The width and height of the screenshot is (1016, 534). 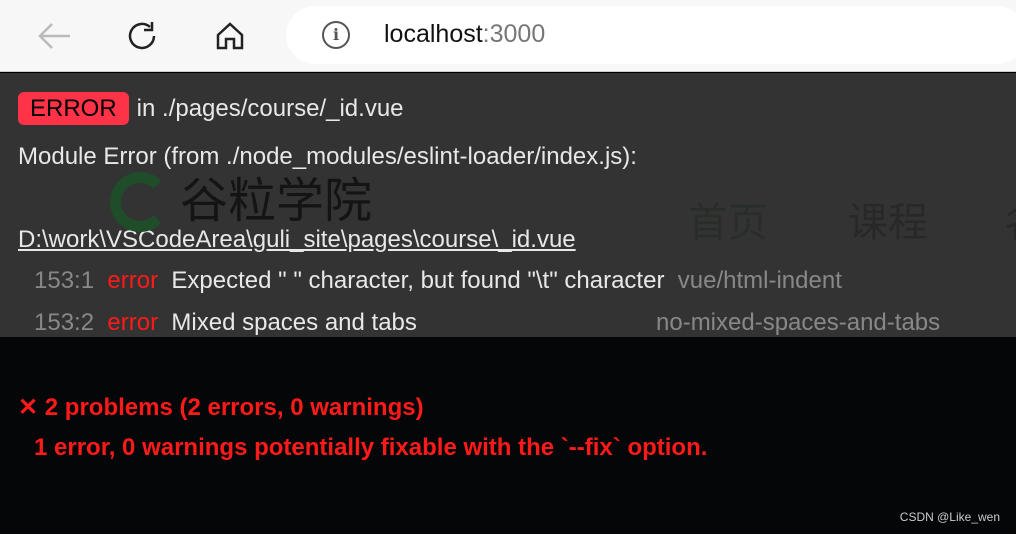 I want to click on browser-toolbar: i localhost:3000, so click(x=508, y=36).